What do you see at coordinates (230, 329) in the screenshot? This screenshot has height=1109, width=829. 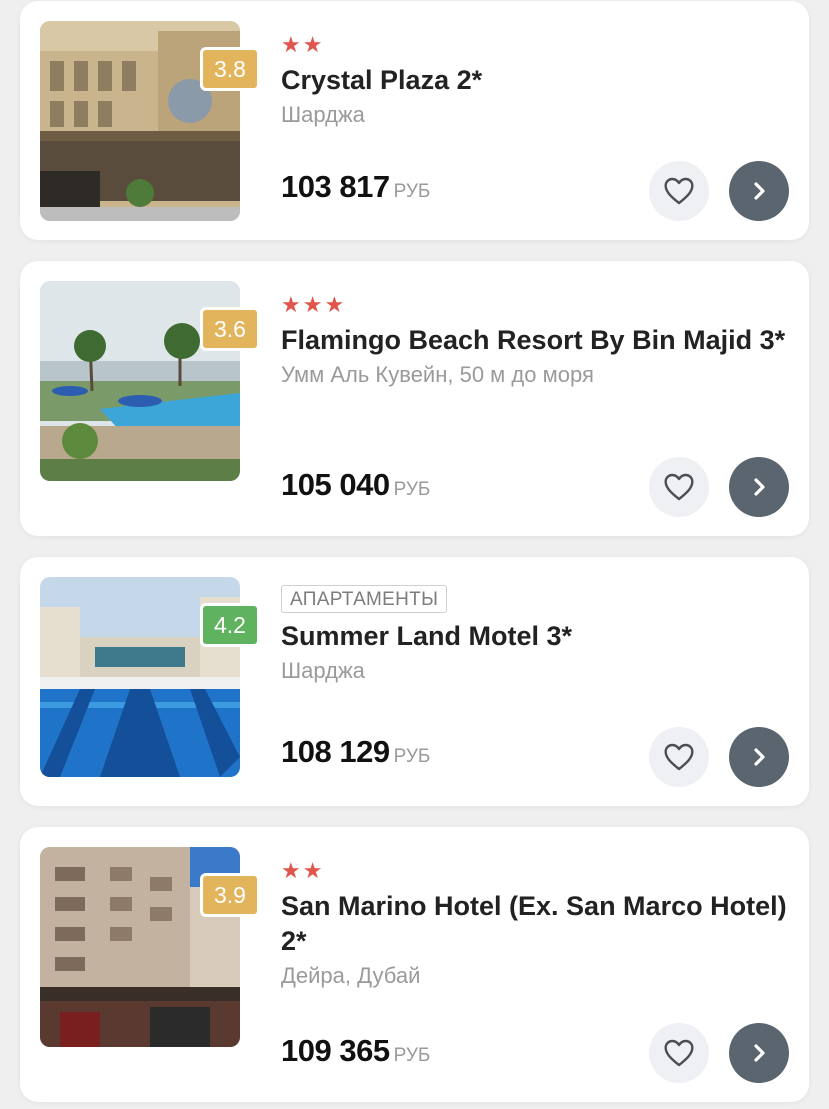 I see `rating-badge: 3.6` at bounding box center [230, 329].